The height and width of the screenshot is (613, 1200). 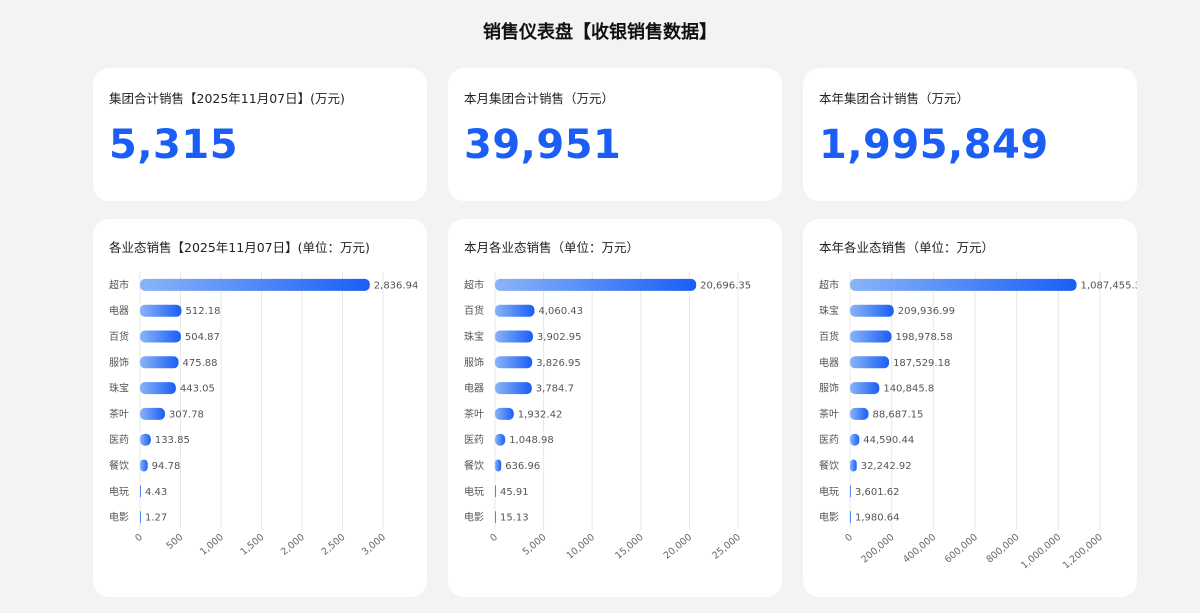 What do you see at coordinates (629, 547) in the screenshot?
I see `x-tick-label: 15,000` at bounding box center [629, 547].